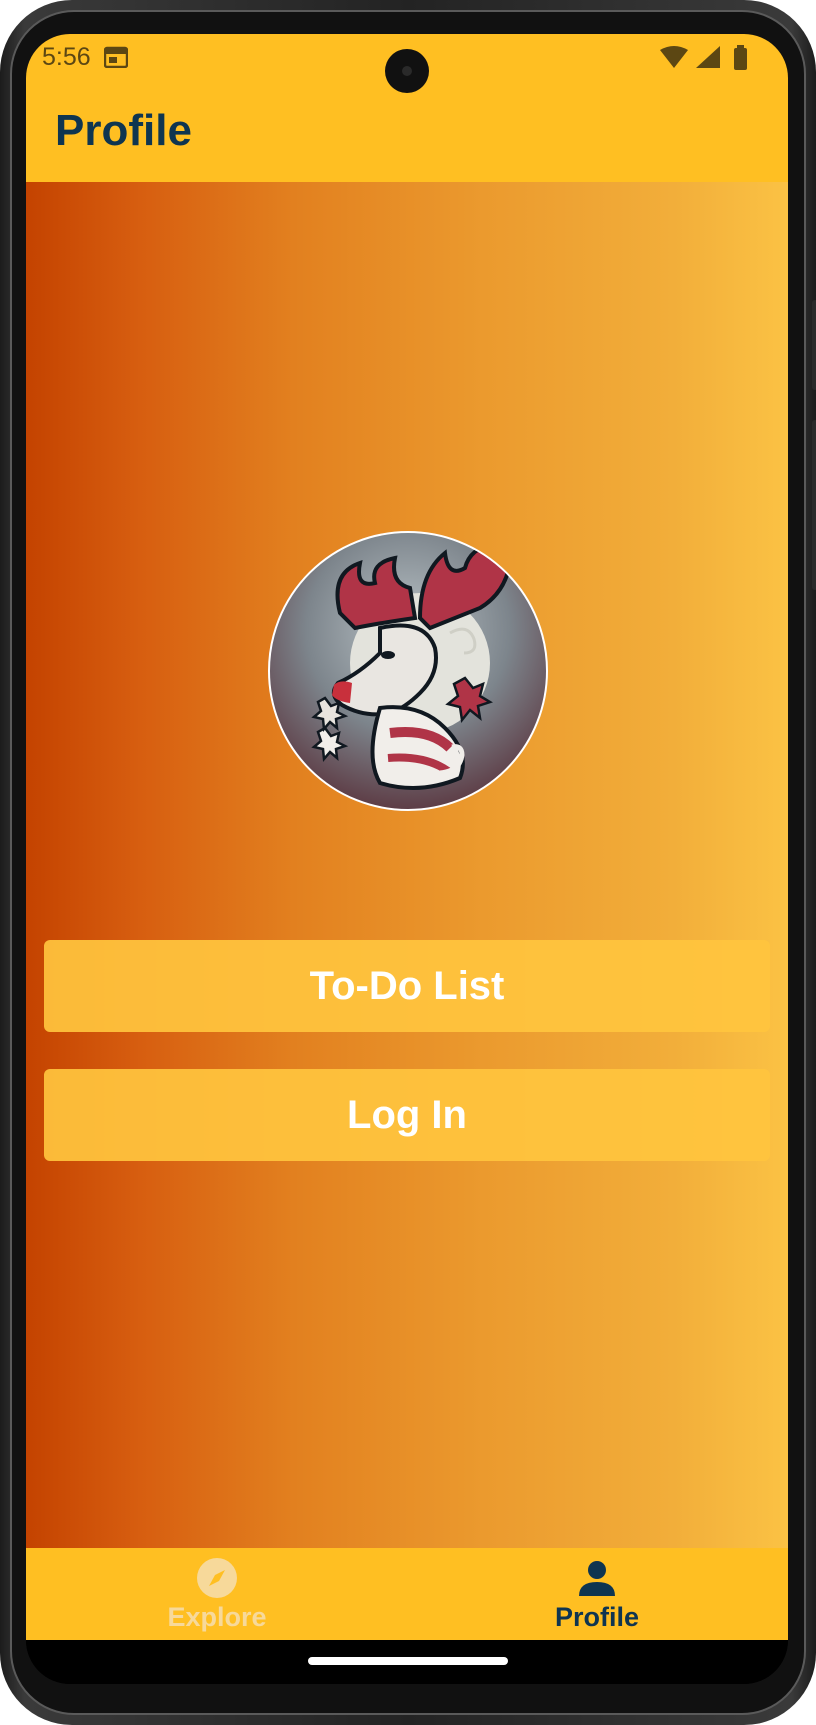 This screenshot has height=1725, width=816. What do you see at coordinates (407, 108) in the screenshot?
I see `app-bar: 5:56 Profile` at bounding box center [407, 108].